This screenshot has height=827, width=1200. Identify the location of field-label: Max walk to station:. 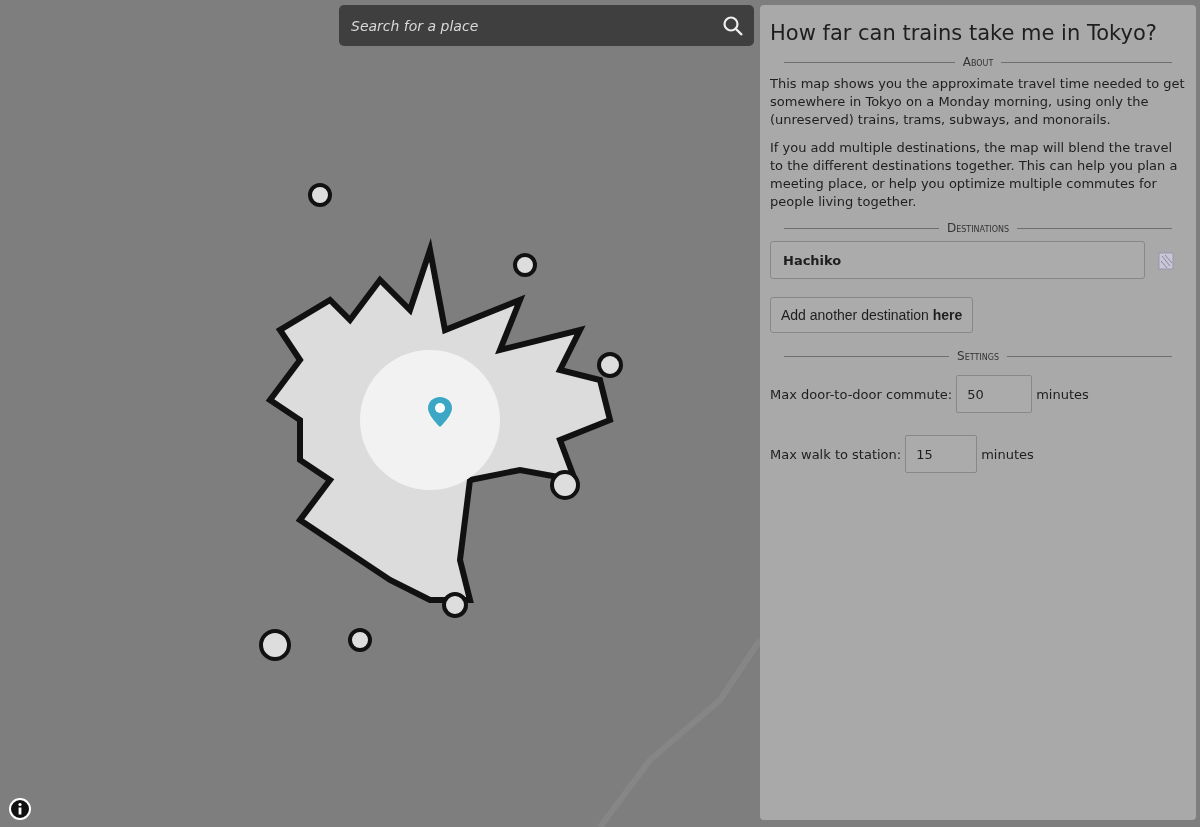
(836, 454).